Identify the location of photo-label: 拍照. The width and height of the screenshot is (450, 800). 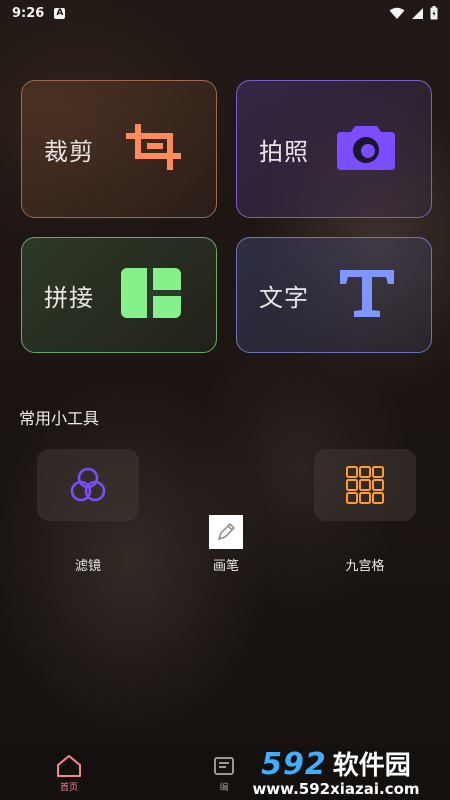
(284, 151).